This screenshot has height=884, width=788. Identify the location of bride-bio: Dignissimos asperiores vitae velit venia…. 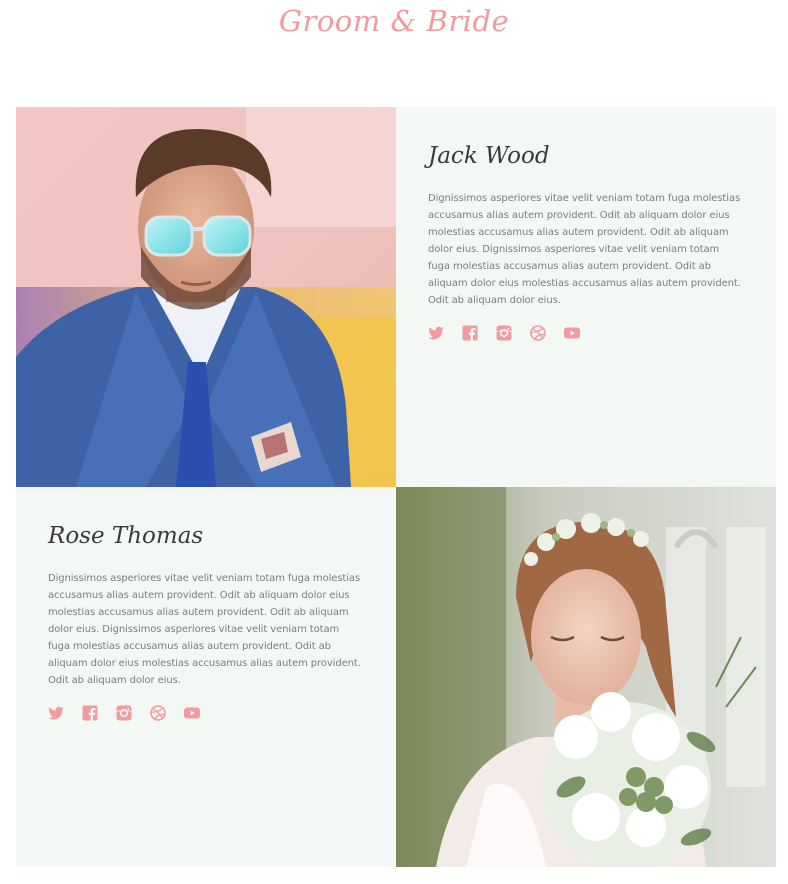
(204, 629).